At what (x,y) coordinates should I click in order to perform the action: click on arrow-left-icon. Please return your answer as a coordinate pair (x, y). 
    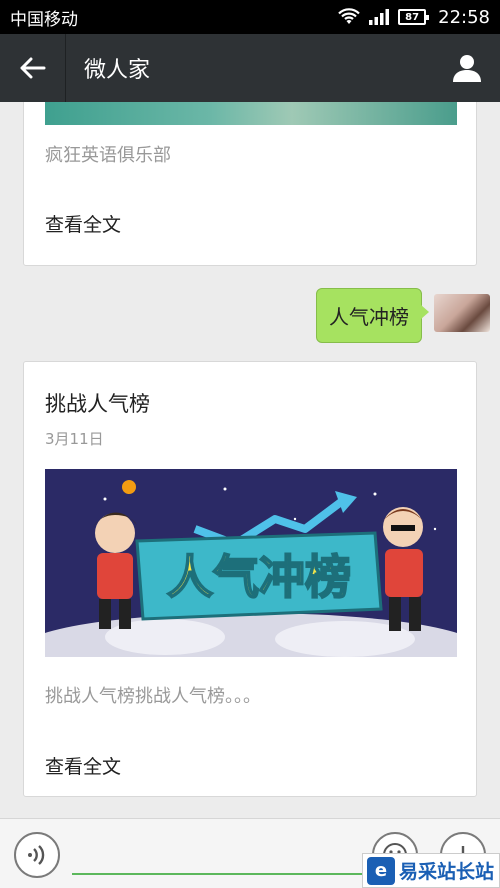
    Looking at the image, I should click on (32, 68).